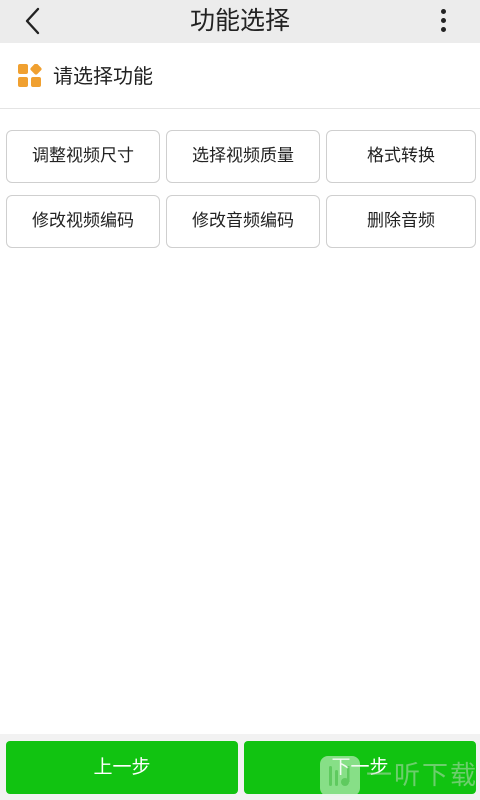 Image resolution: width=480 pixels, height=800 pixels. I want to click on chevron-left-icon, so click(32, 21).